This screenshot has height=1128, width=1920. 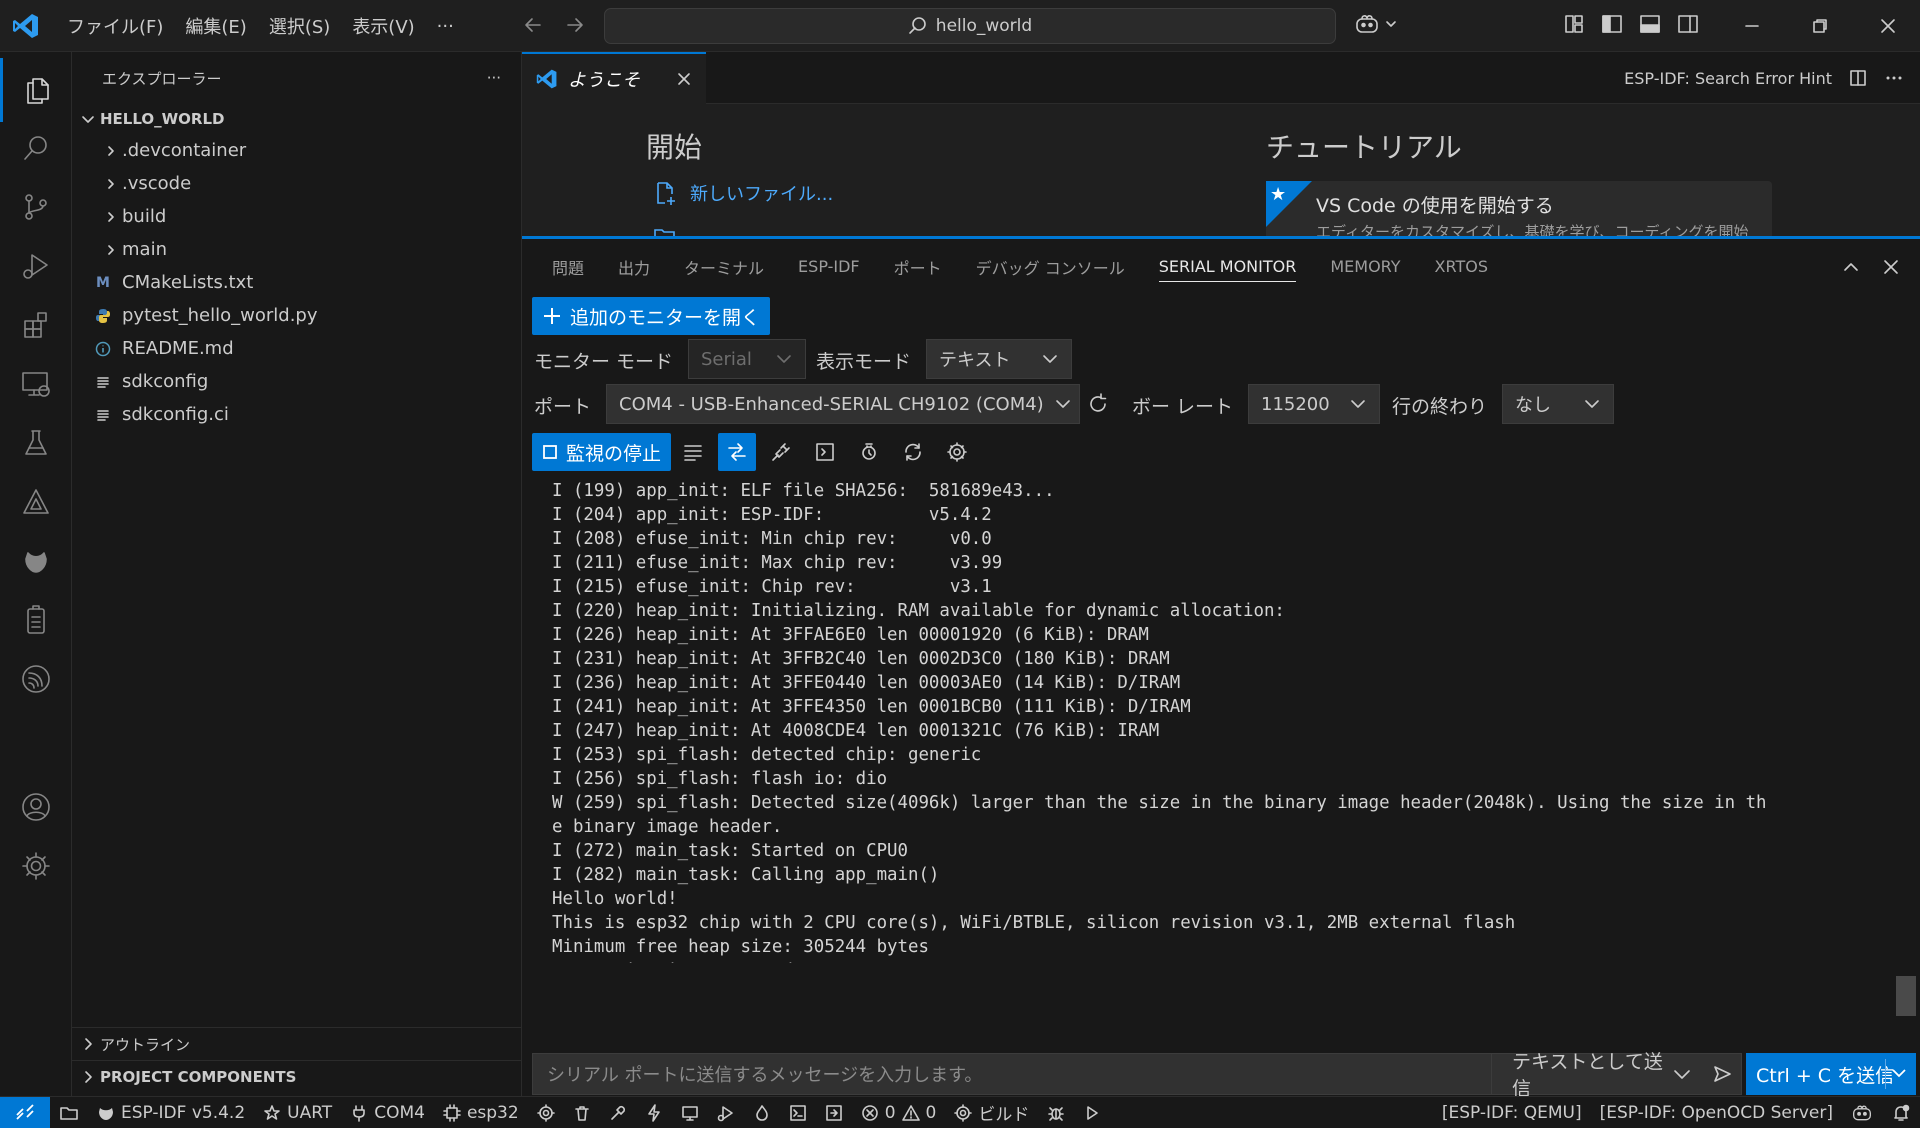 I want to click on qemu-item: [ESP-IDF: QEMU], so click(x=1512, y=1112).